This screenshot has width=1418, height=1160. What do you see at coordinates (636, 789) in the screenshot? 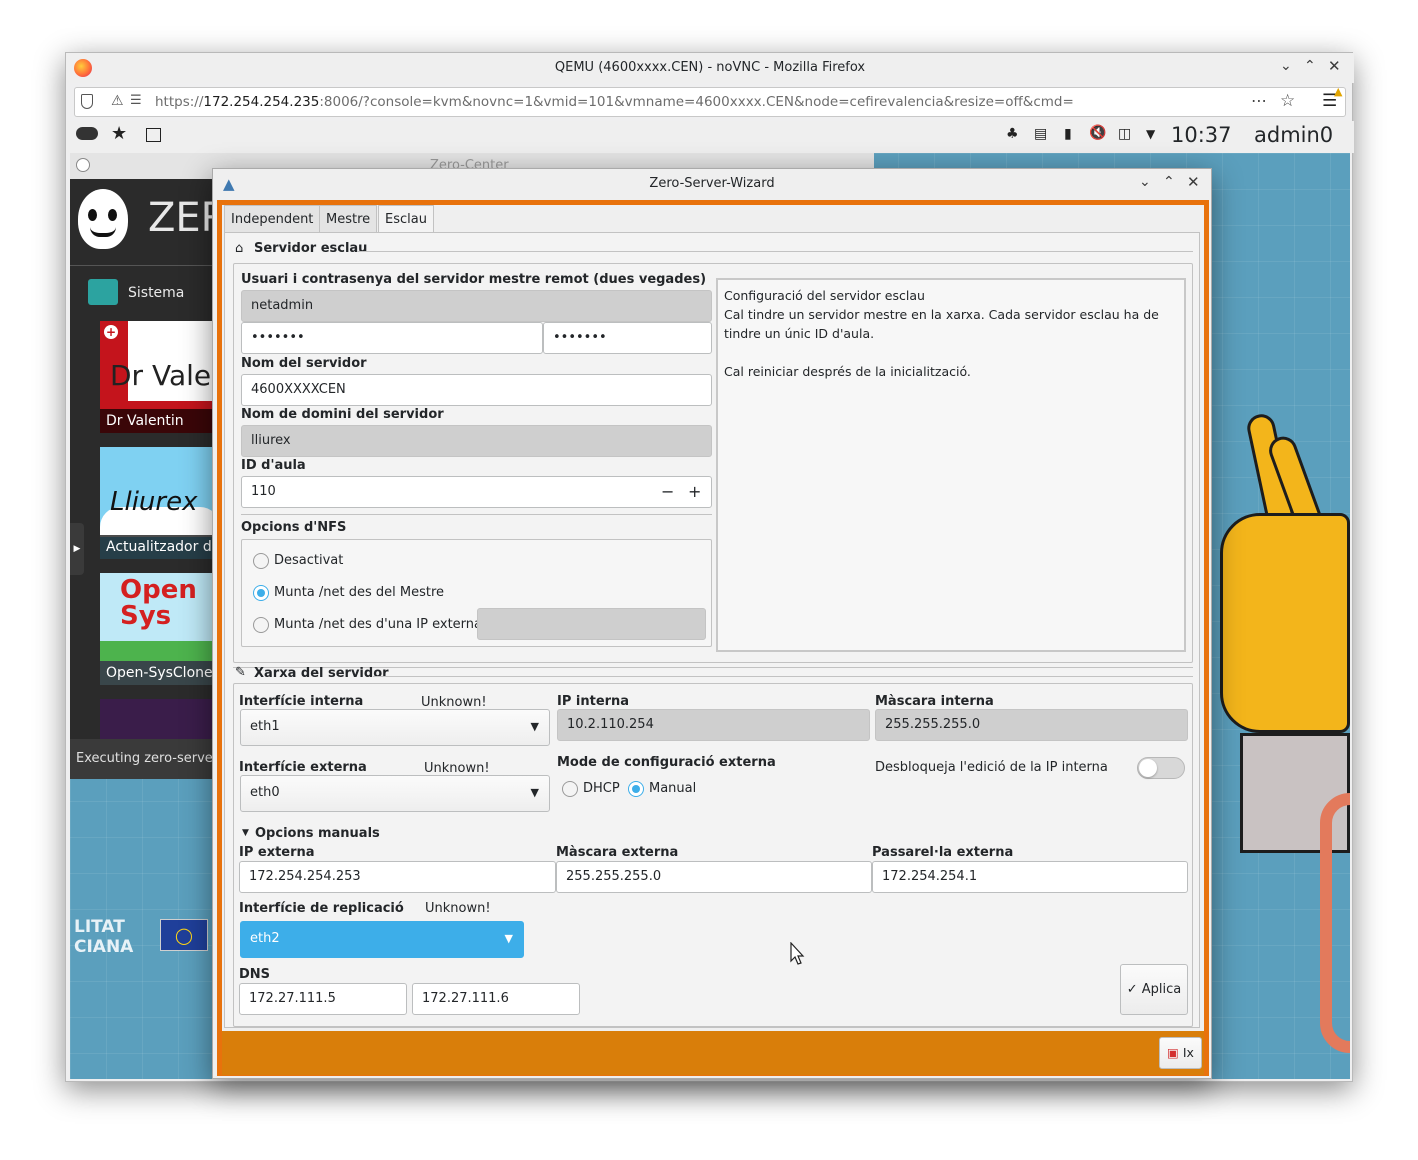
I see `ext-mode-manual-radio` at bounding box center [636, 789].